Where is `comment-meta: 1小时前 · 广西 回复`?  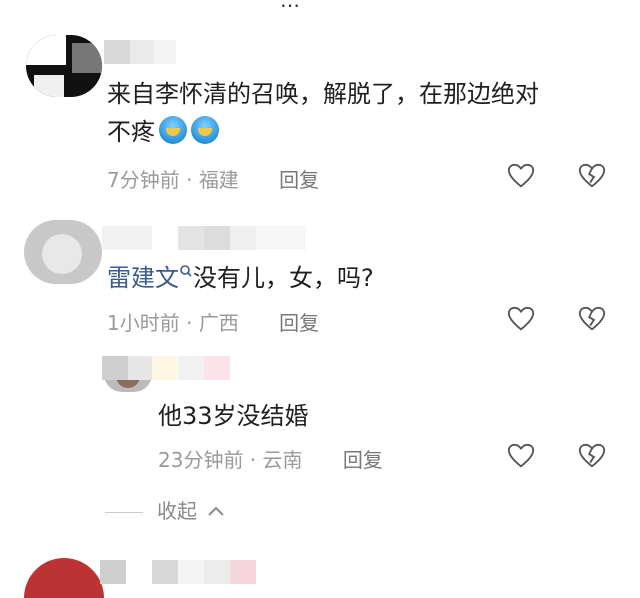
comment-meta: 1小时前 · 广西 回复 is located at coordinates (213, 323).